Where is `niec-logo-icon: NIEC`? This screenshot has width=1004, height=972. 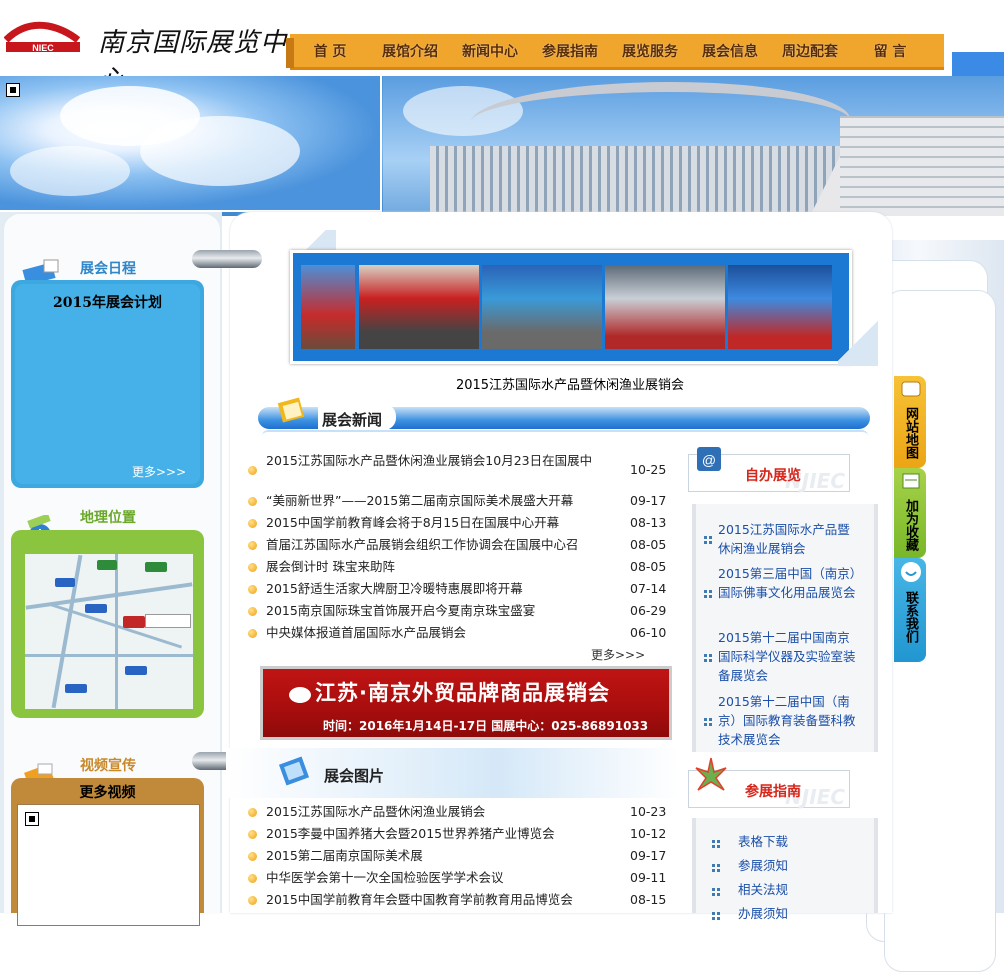
niec-logo-icon: NIEC is located at coordinates (42, 37).